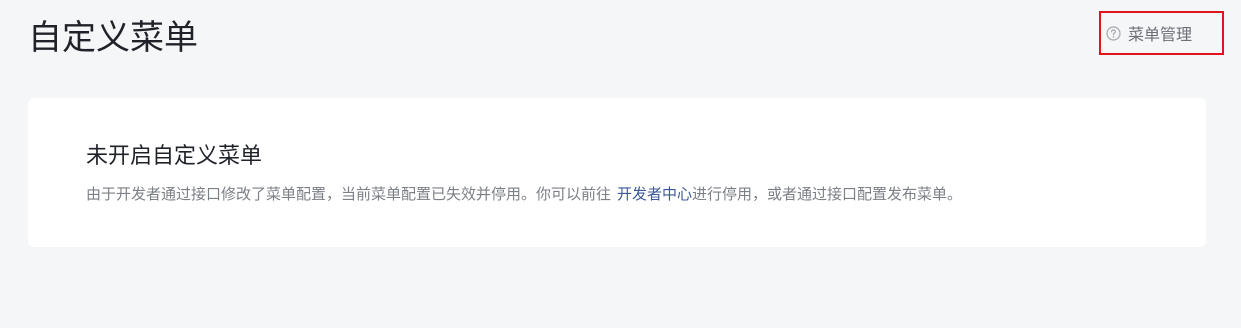 This screenshot has width=1241, height=328. Describe the element at coordinates (113, 38) in the screenshot. I see `page-title: 自定义菜单` at that location.